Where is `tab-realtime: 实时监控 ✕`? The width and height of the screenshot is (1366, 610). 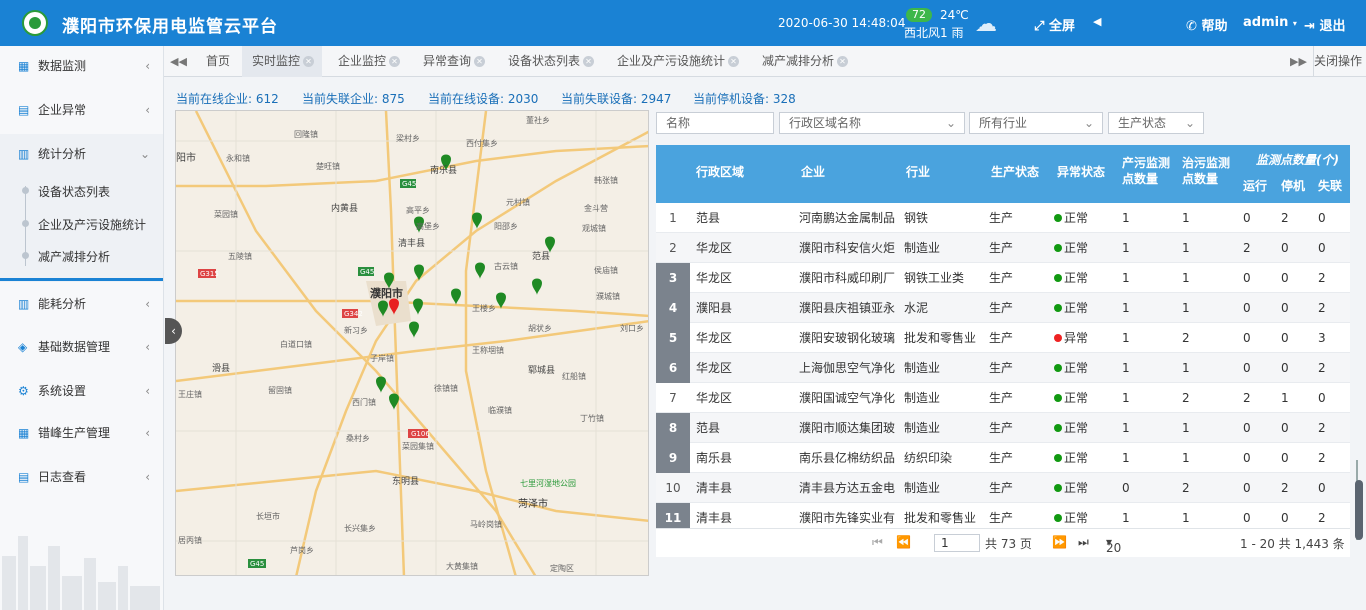
tab-realtime: 实时监控 ✕ is located at coordinates (282, 61).